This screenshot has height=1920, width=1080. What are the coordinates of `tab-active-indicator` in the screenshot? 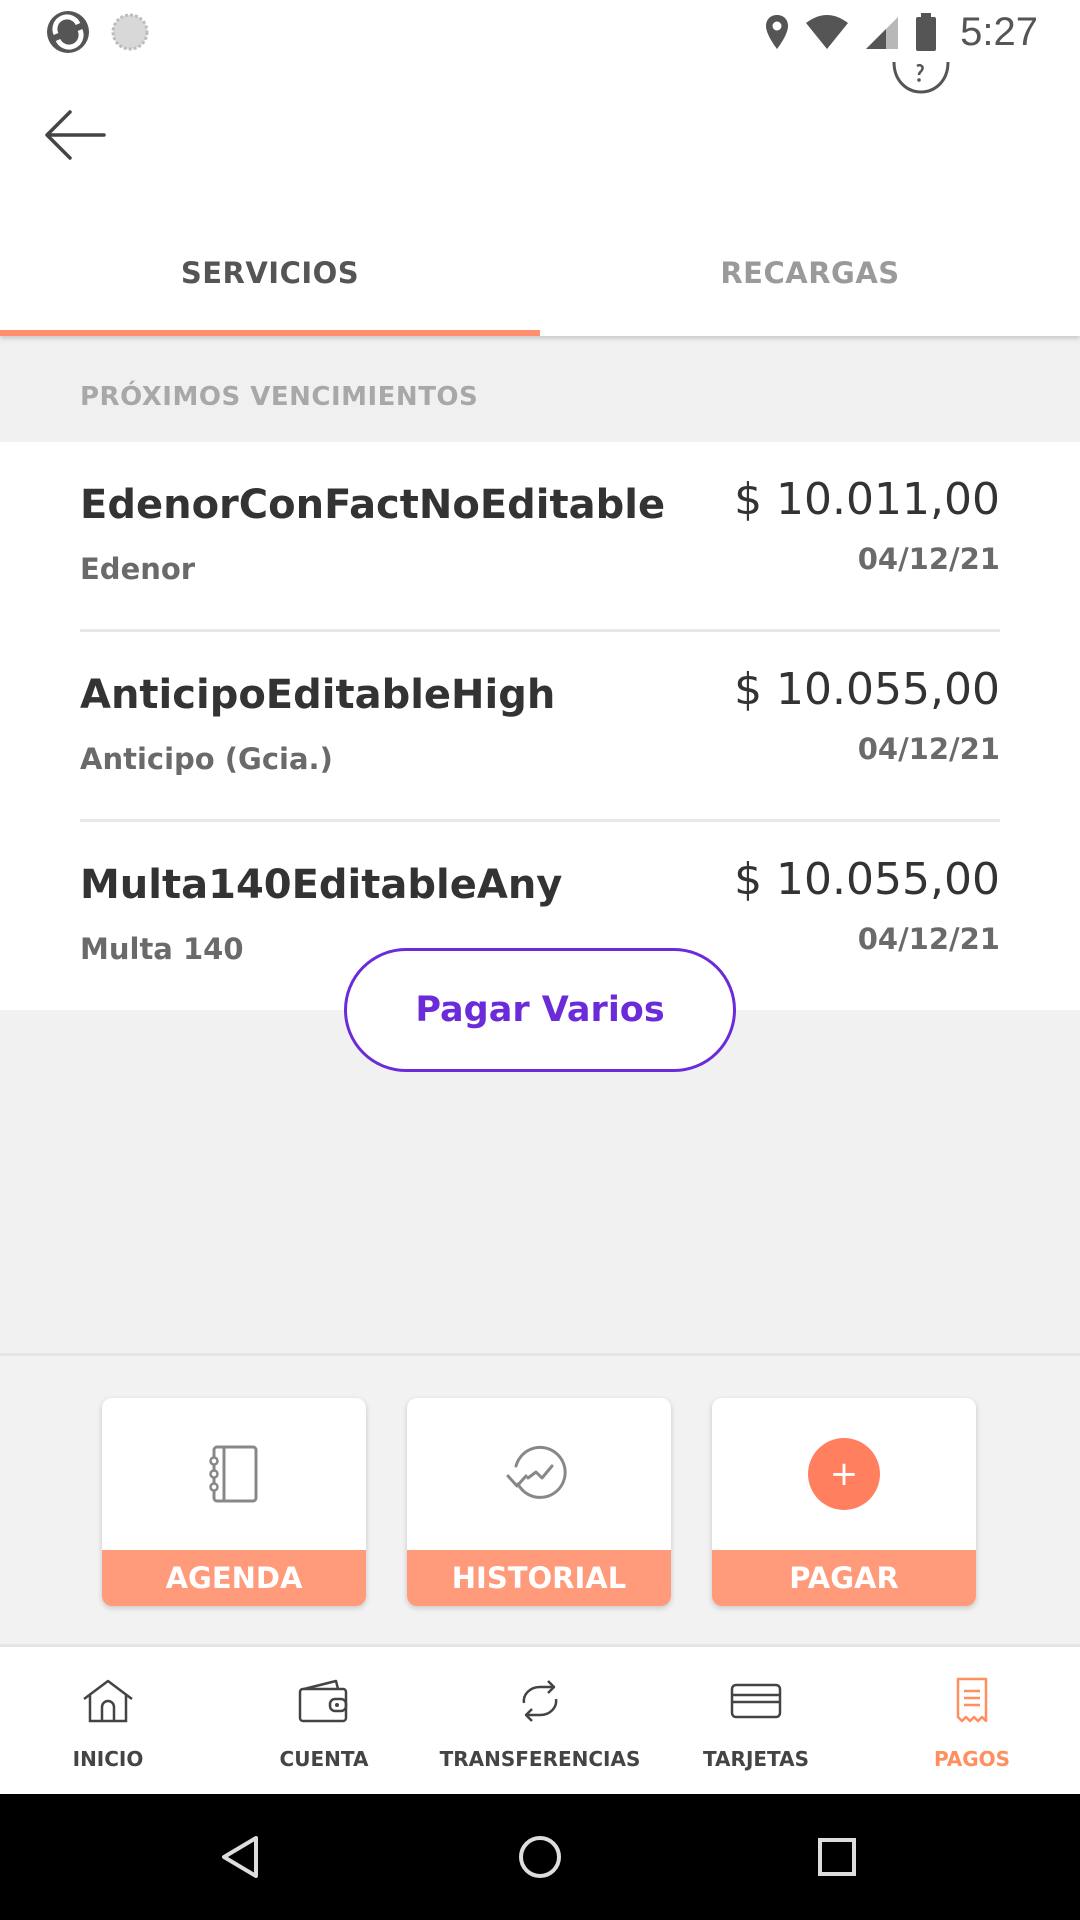 It's located at (270, 333).